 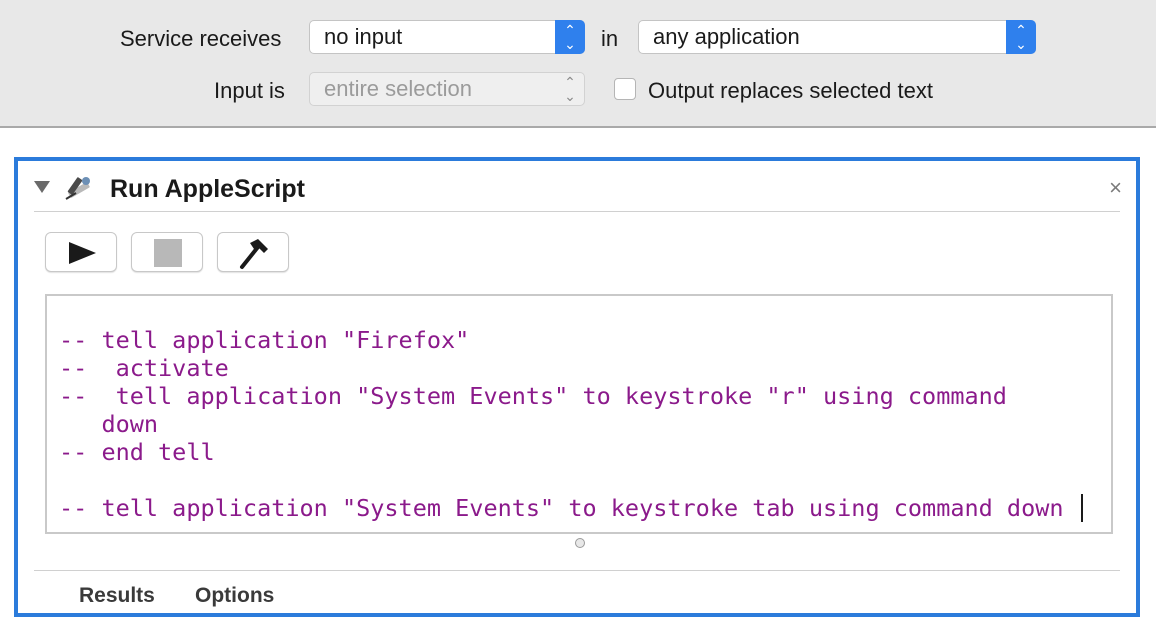 I want to click on stop-icon, so click(x=168, y=253).